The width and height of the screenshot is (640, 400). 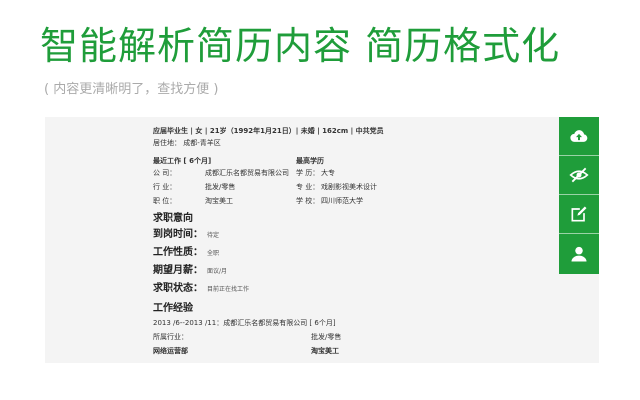 What do you see at coordinates (396, 201) in the screenshot?
I see `education-school: 学 校： 四川师范大学` at bounding box center [396, 201].